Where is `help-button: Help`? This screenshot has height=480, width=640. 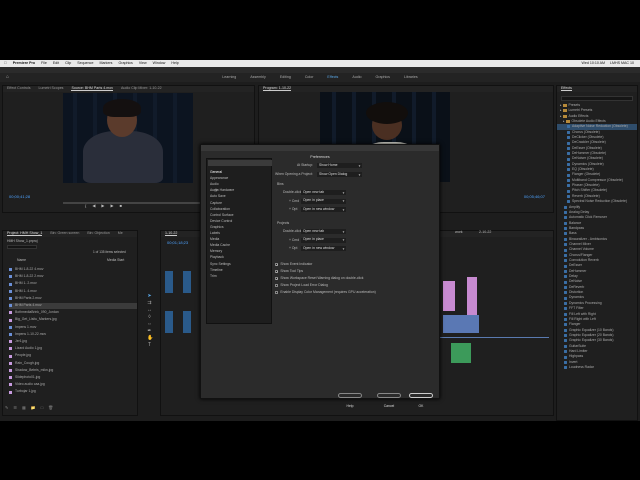
help-button: Help is located at coordinates (350, 400).